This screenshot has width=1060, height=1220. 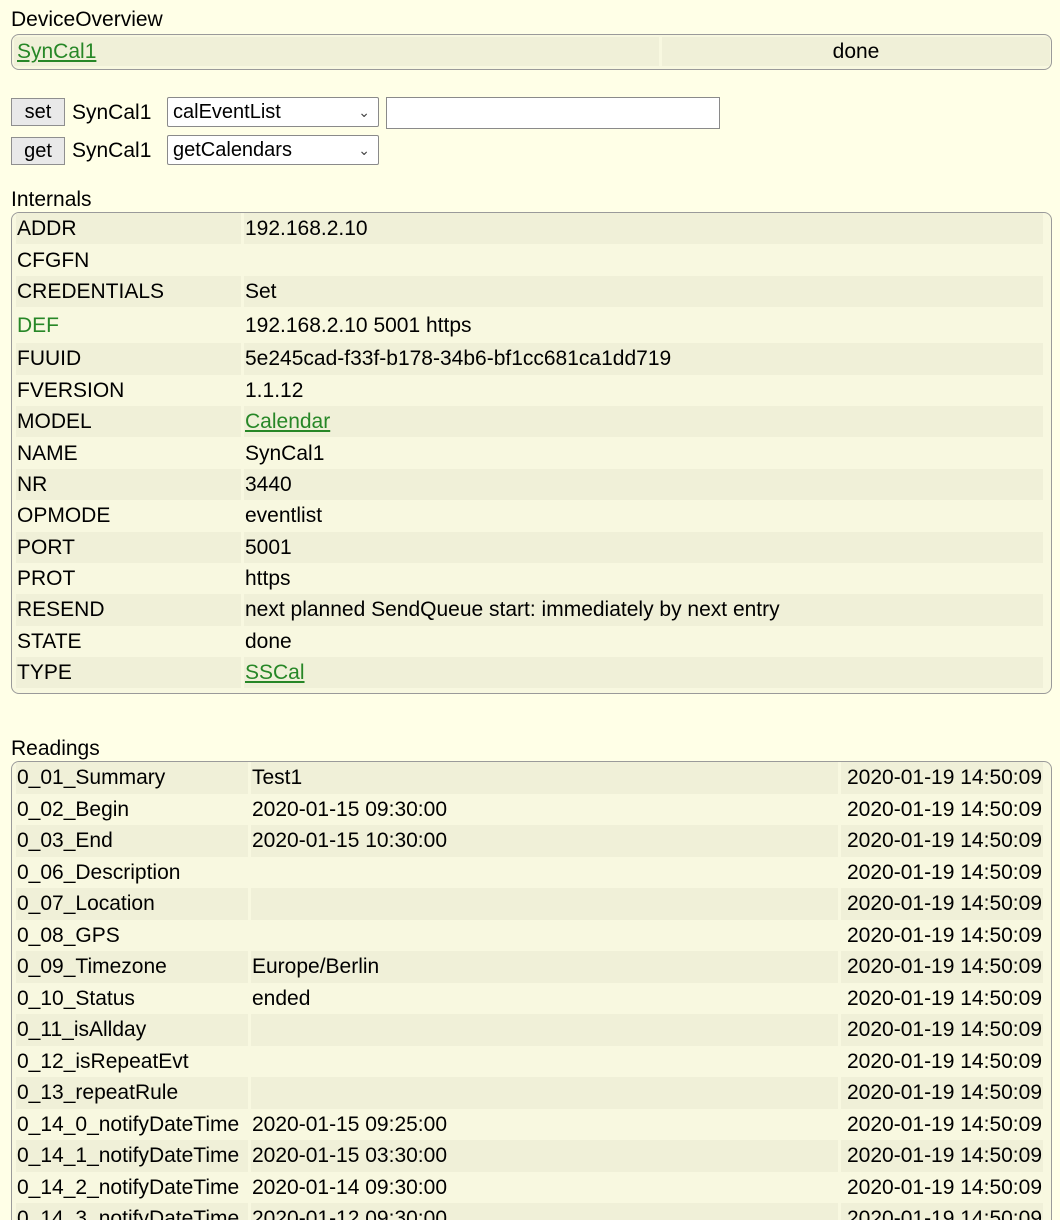 I want to click on internal-value-cell: SSCal, so click(x=643, y=673).